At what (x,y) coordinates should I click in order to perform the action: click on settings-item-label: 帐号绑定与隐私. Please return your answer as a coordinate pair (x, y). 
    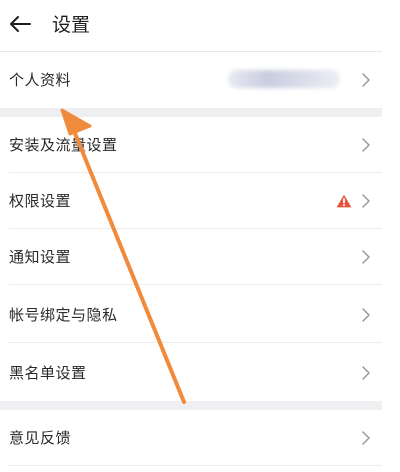
    Looking at the image, I should click on (63, 315).